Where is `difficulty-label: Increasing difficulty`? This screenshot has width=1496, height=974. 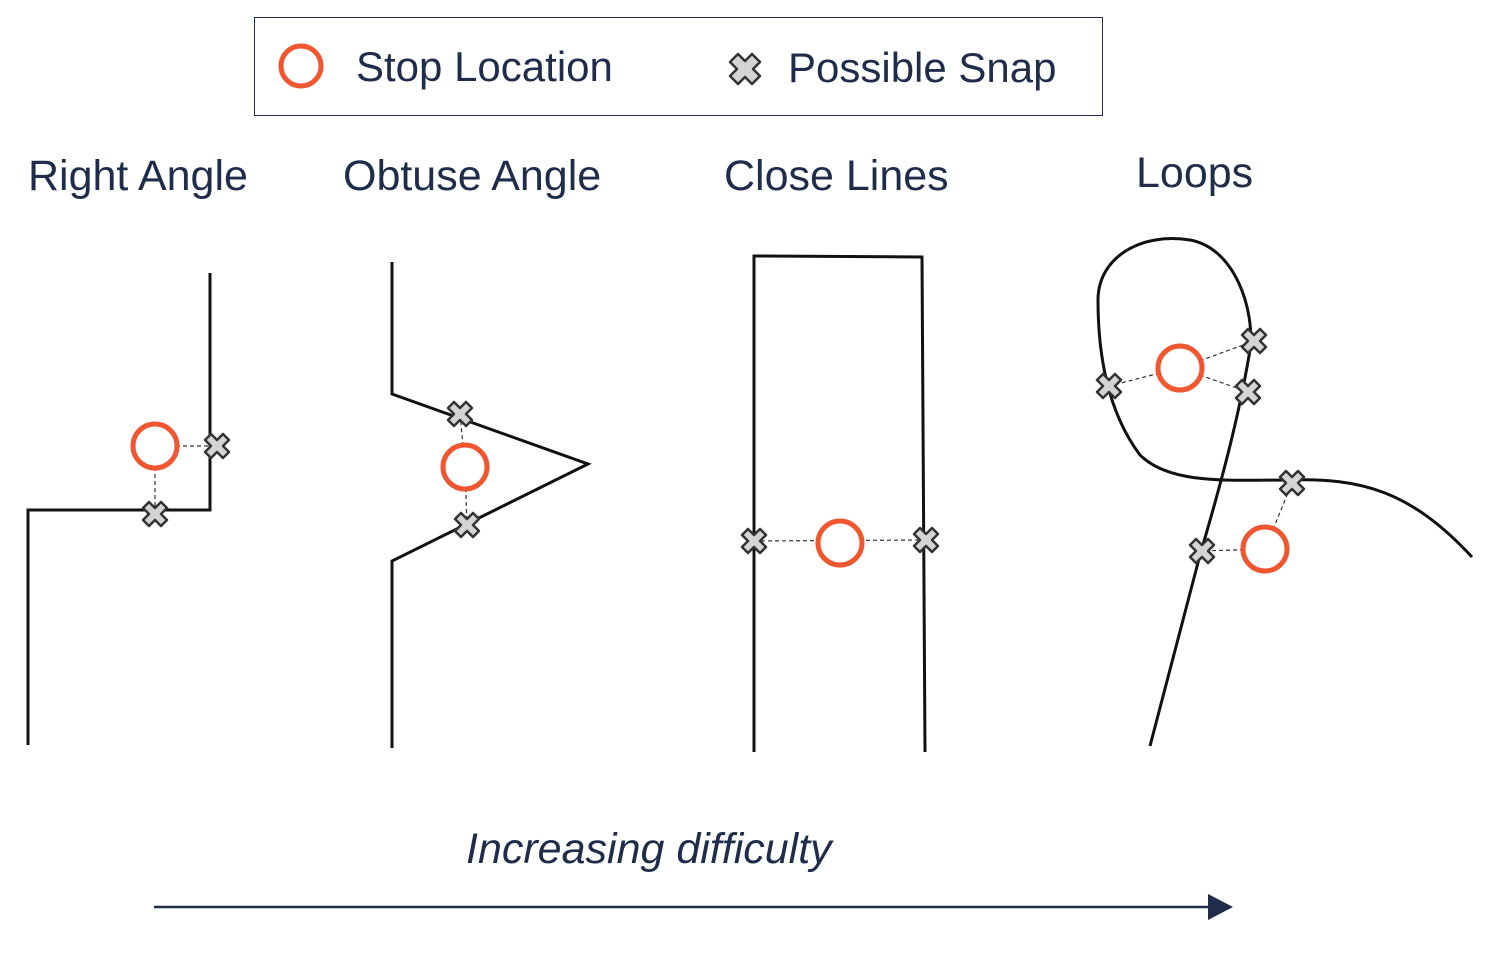
difficulty-label: Increasing difficulty is located at coordinates (649, 849).